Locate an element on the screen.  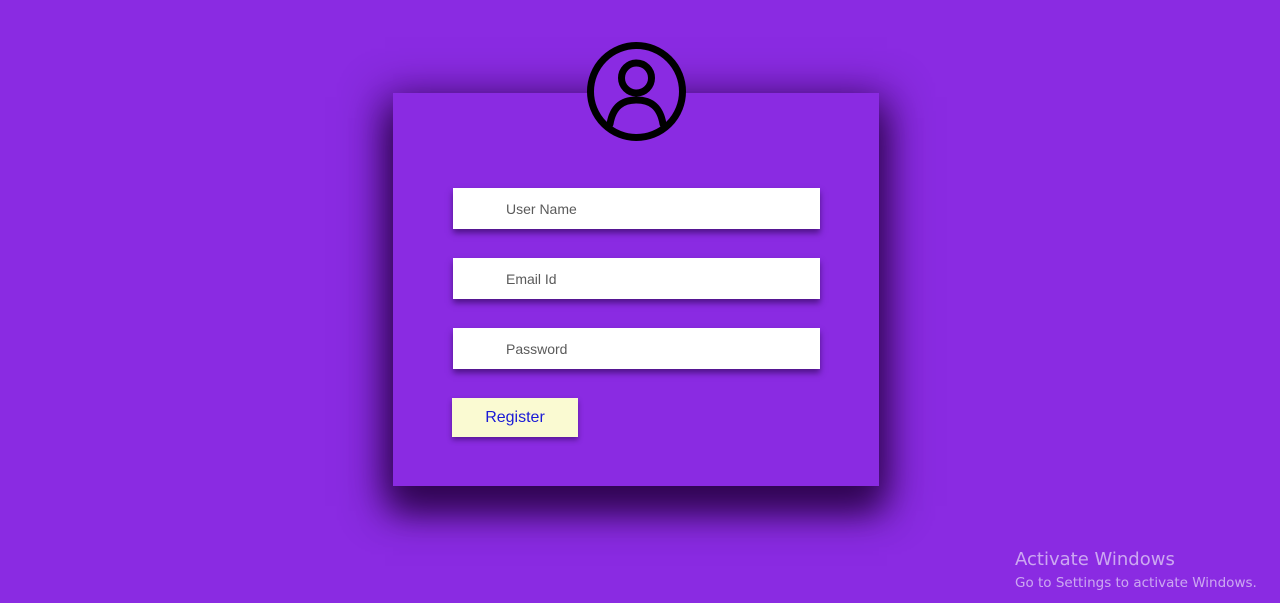
username-field-wrapper is located at coordinates (636, 208).